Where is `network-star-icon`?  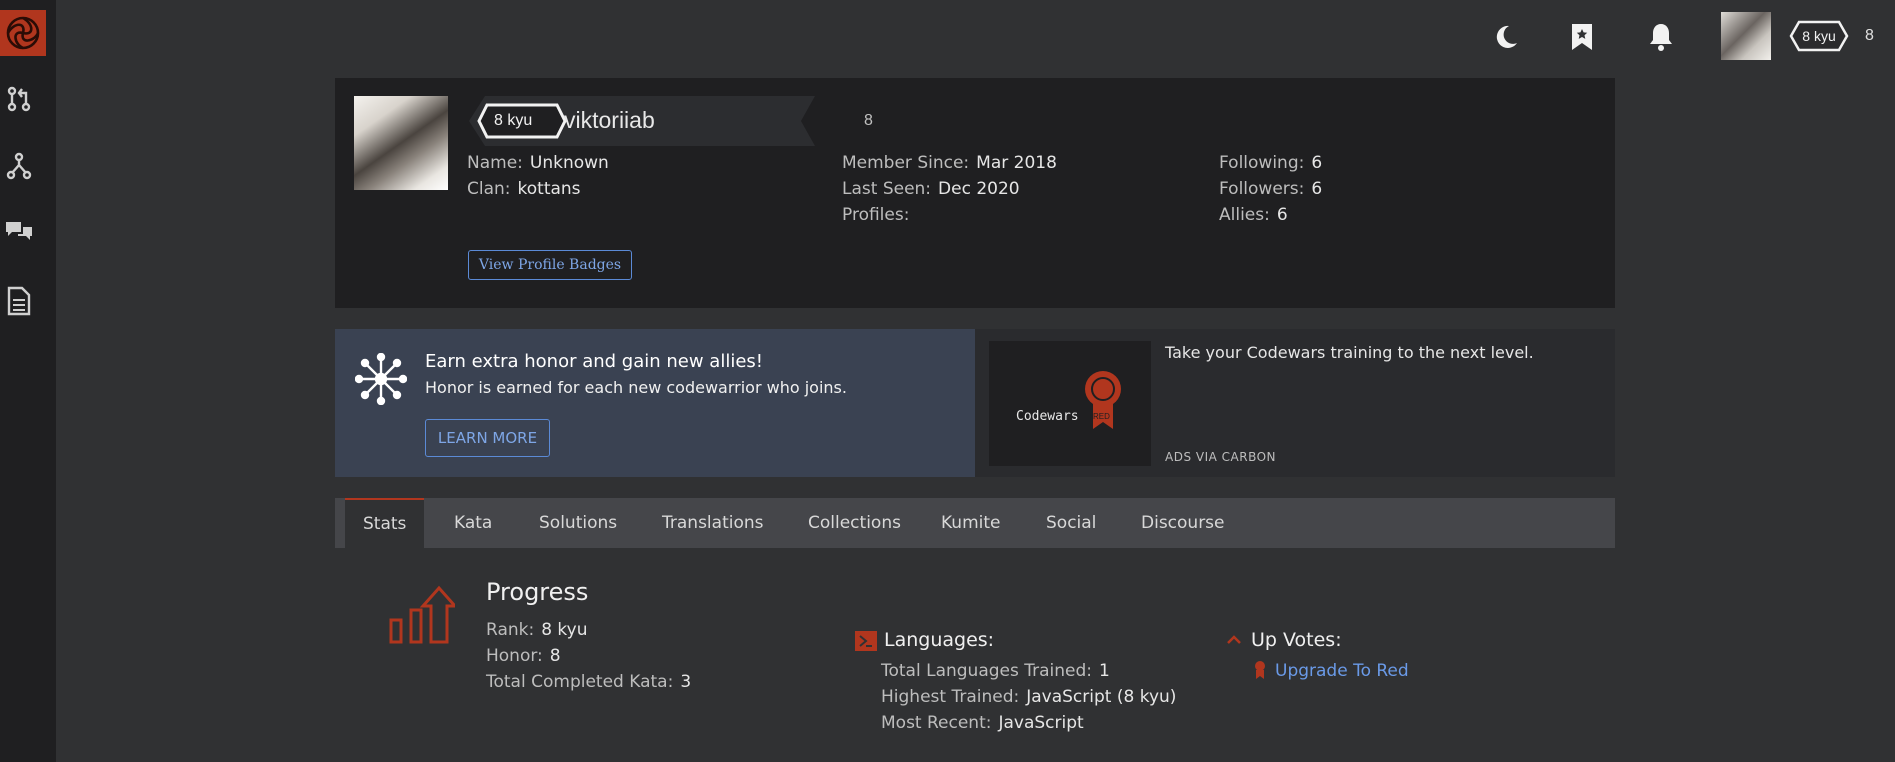 network-star-icon is located at coordinates (381, 379).